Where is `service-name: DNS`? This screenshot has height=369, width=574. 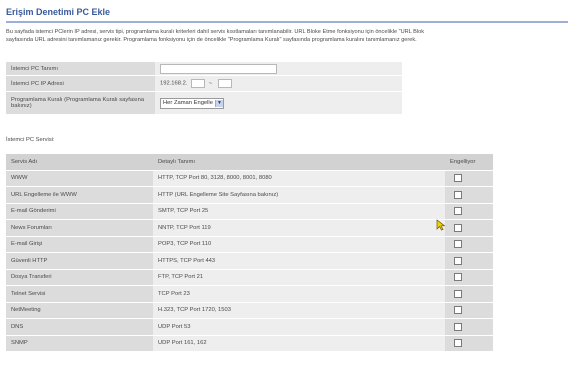 service-name: DNS is located at coordinates (79, 327).